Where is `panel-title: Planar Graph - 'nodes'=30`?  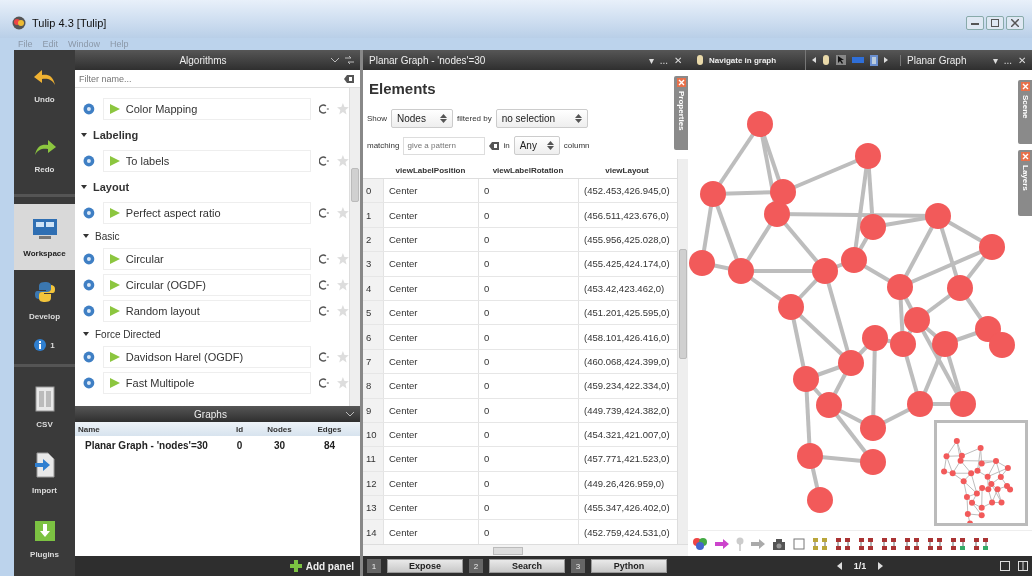
panel-title: Planar Graph - 'nodes'=30 is located at coordinates (427, 60).